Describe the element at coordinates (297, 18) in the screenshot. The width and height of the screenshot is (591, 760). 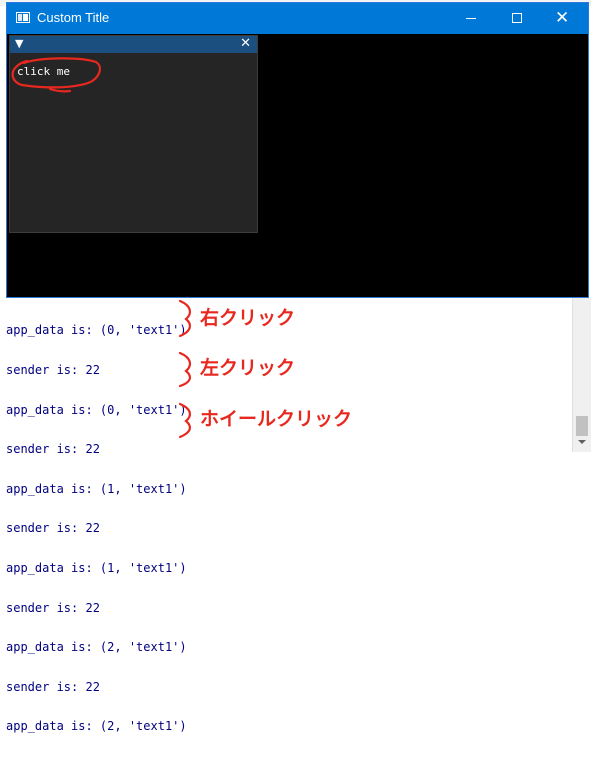
I see `title-bar: Custom Title ✕` at that location.